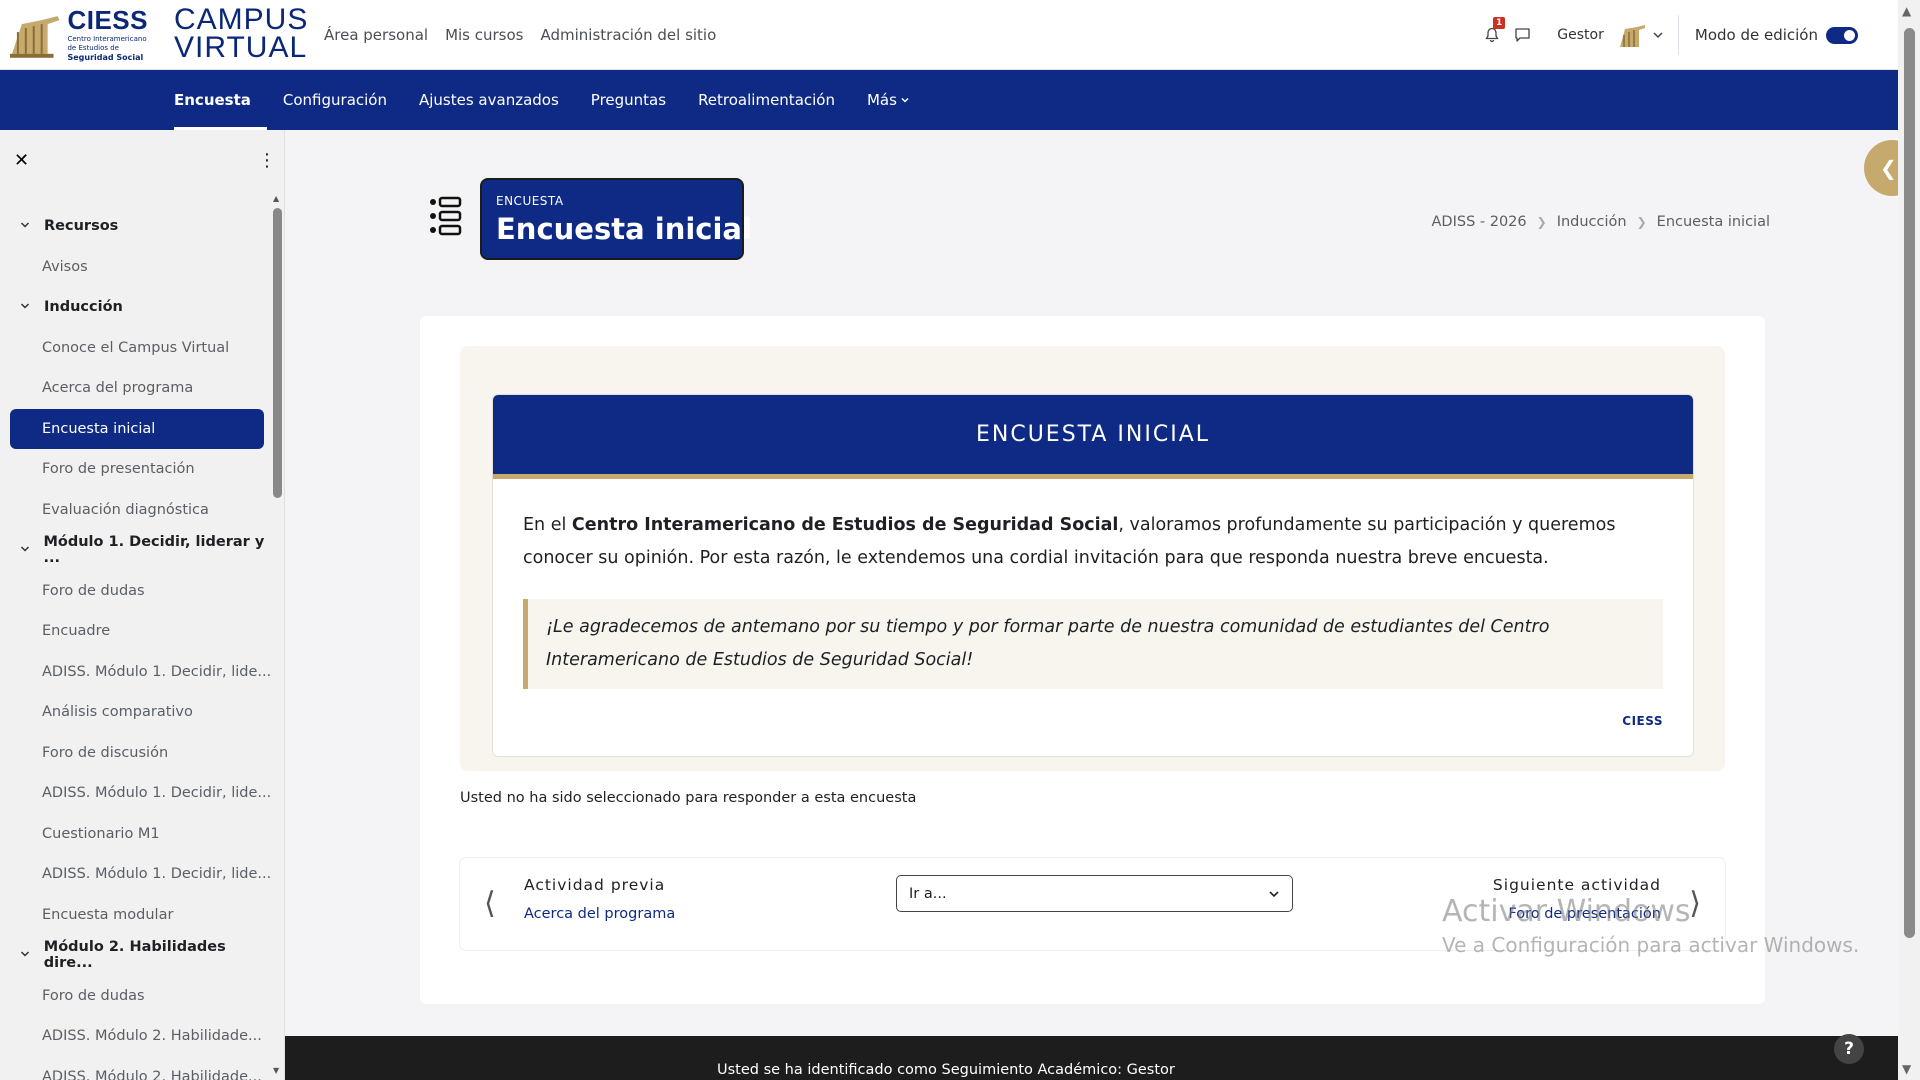 The width and height of the screenshot is (1920, 1080). What do you see at coordinates (137, 307) in the screenshot?
I see `sidebar-section: Inducción` at bounding box center [137, 307].